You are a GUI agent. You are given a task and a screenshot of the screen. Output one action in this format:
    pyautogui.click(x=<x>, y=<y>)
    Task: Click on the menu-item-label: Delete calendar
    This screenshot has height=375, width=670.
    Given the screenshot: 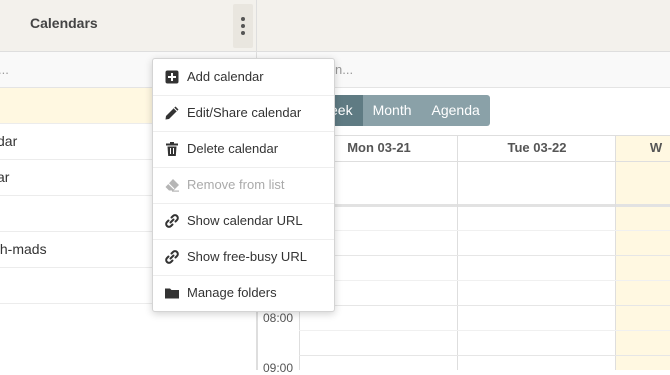 What is the action you would take?
    pyautogui.click(x=233, y=148)
    